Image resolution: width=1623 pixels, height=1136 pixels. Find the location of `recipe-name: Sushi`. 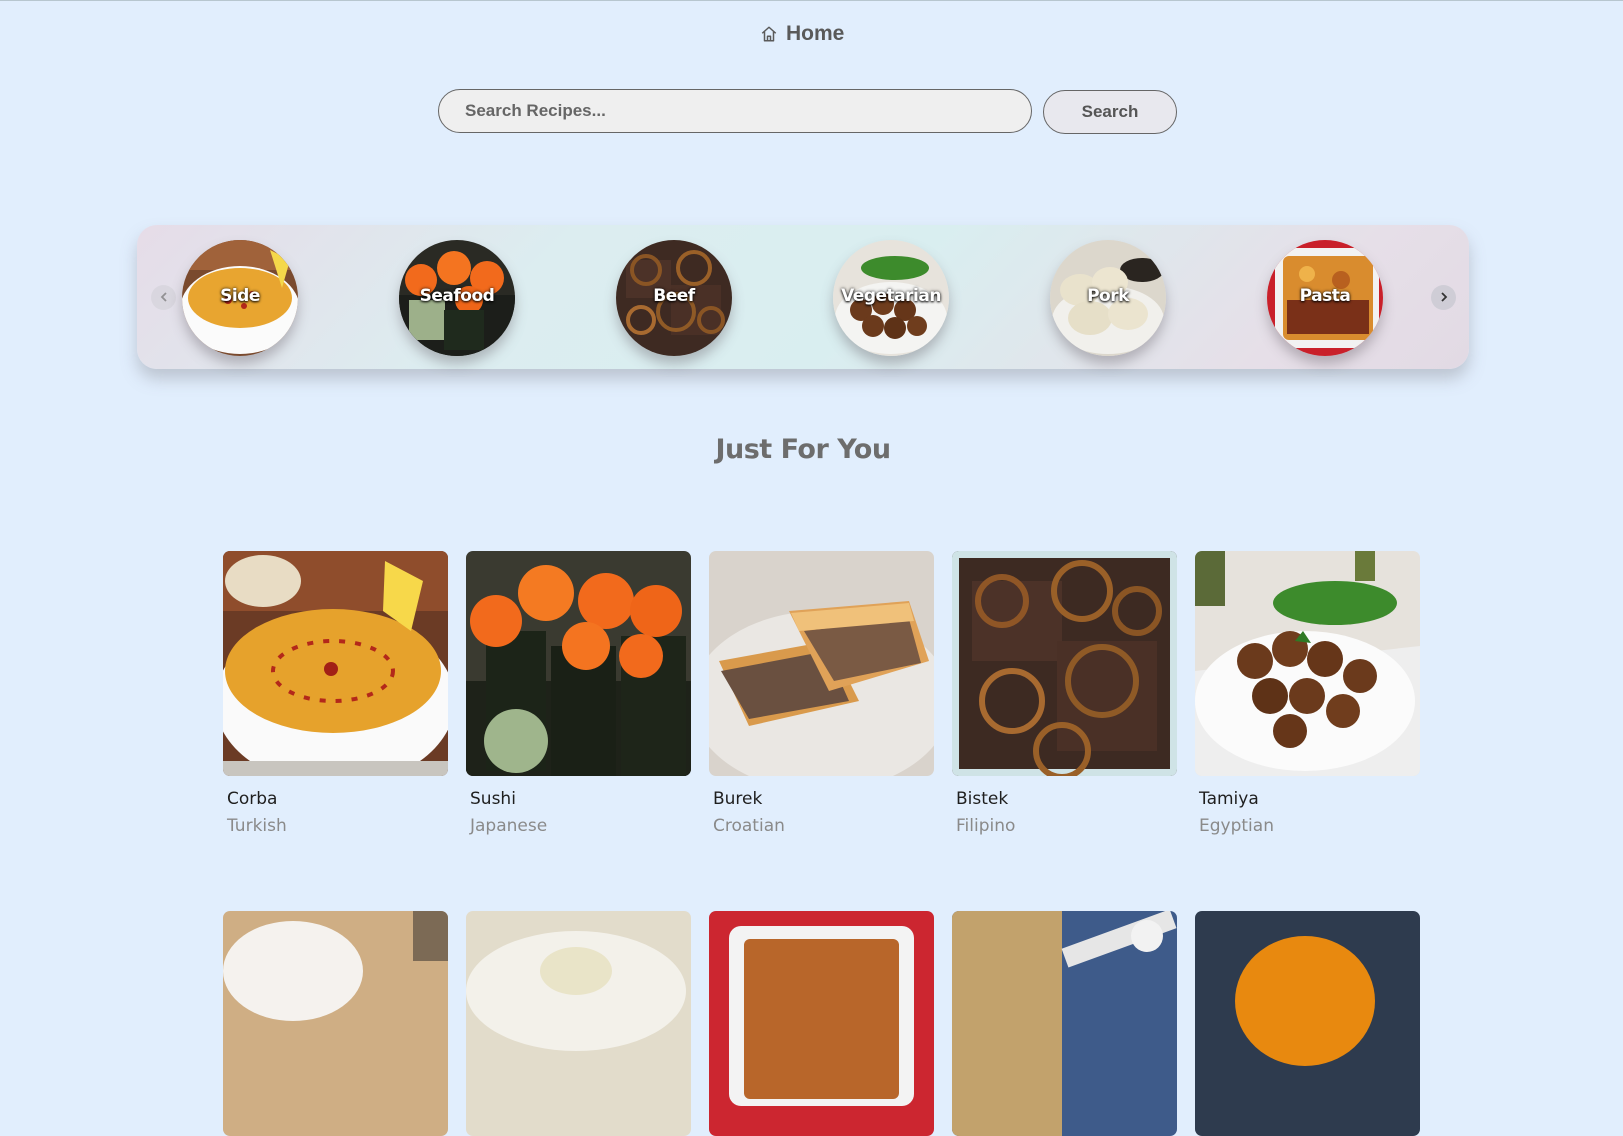

recipe-name: Sushi is located at coordinates (493, 799).